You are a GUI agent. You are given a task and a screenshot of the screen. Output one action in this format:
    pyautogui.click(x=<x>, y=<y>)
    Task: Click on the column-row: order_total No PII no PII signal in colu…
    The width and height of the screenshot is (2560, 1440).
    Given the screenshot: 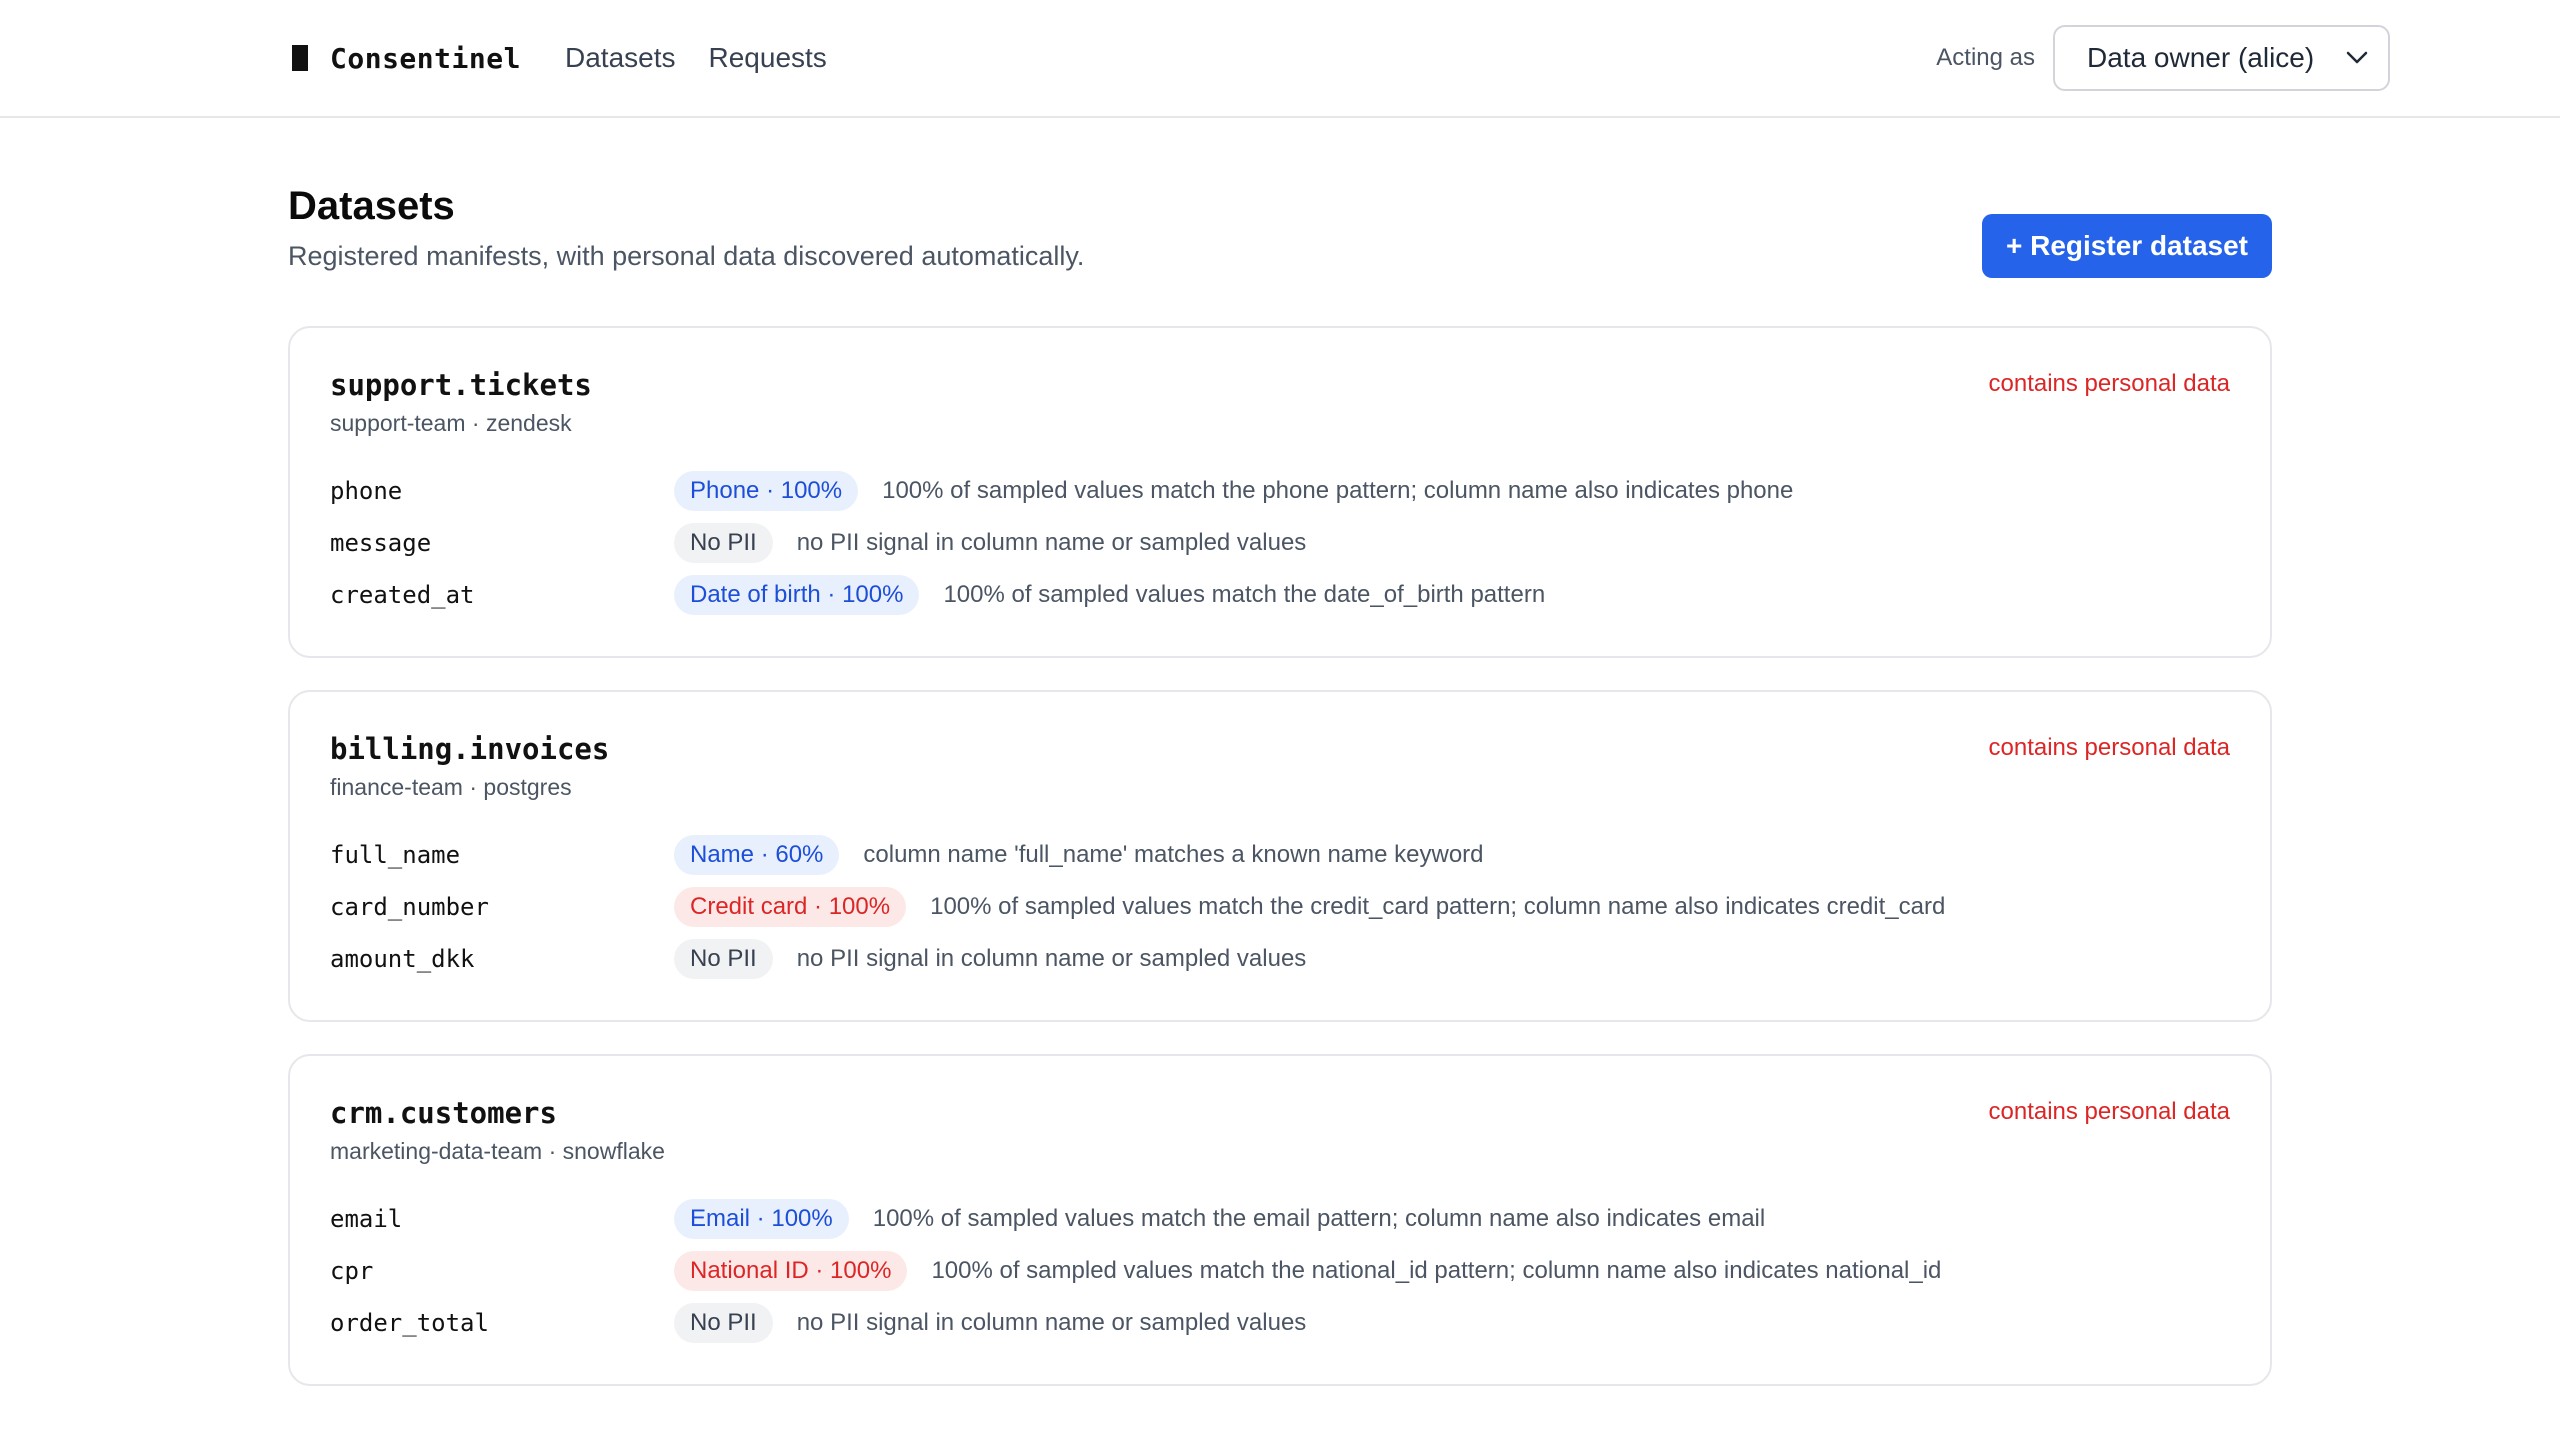 What is the action you would take?
    pyautogui.click(x=1280, y=1323)
    